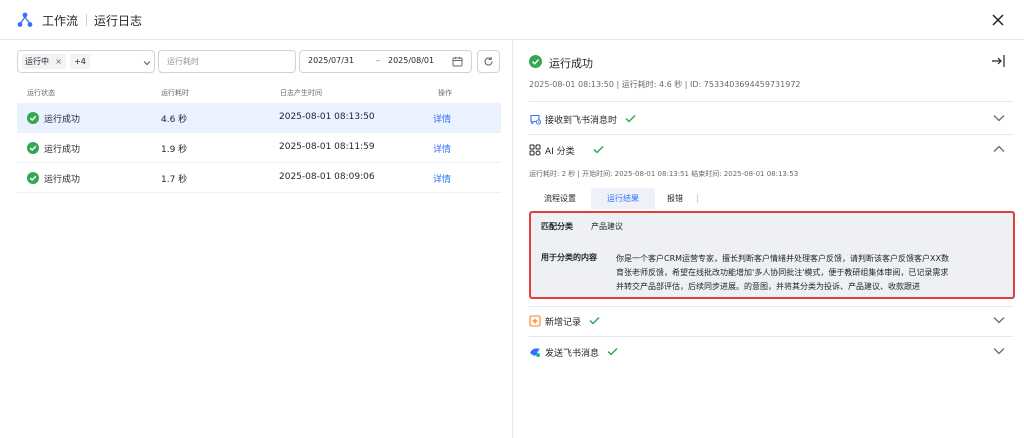 The height and width of the screenshot is (438, 1024). I want to click on row-duration: 1.7 秒, so click(174, 180).